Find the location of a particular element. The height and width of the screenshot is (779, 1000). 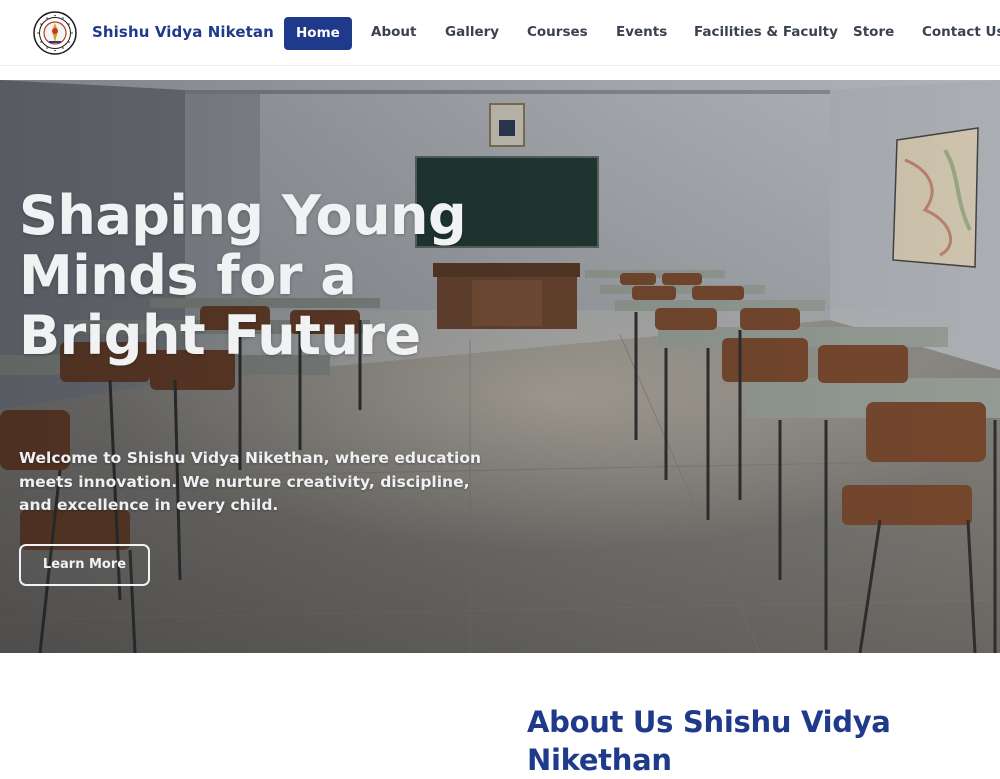

nav-events: Events is located at coordinates (641, 32).